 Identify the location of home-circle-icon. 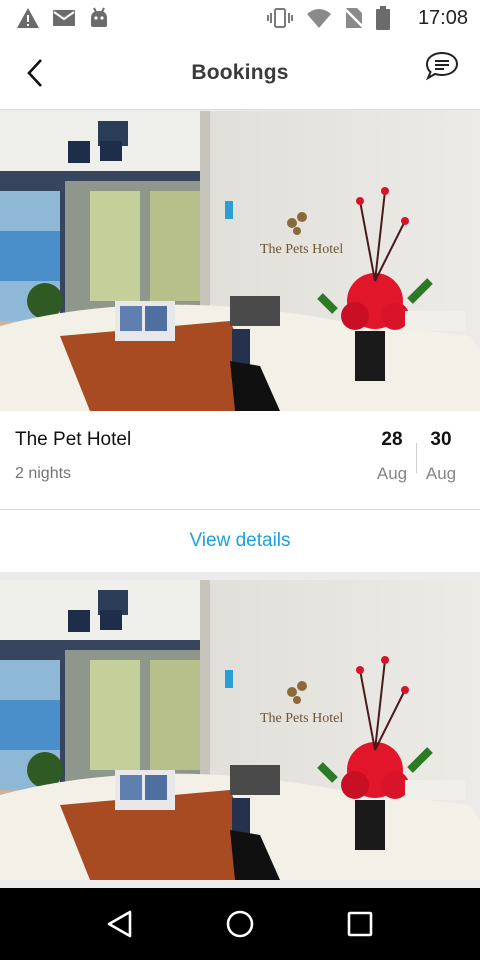
(240, 924).